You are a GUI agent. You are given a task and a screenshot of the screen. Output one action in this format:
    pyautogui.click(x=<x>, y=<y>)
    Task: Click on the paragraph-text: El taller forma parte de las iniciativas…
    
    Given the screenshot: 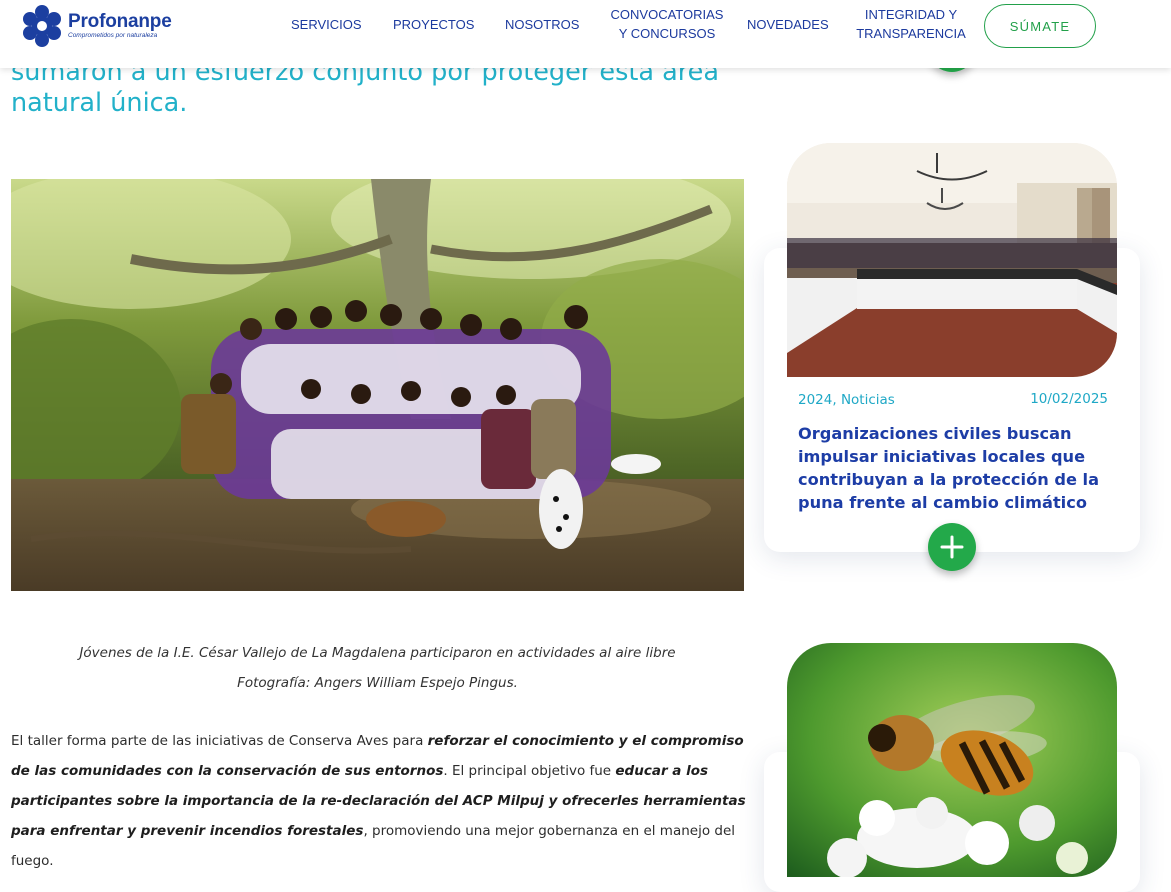 What is the action you would take?
    pyautogui.click(x=219, y=741)
    